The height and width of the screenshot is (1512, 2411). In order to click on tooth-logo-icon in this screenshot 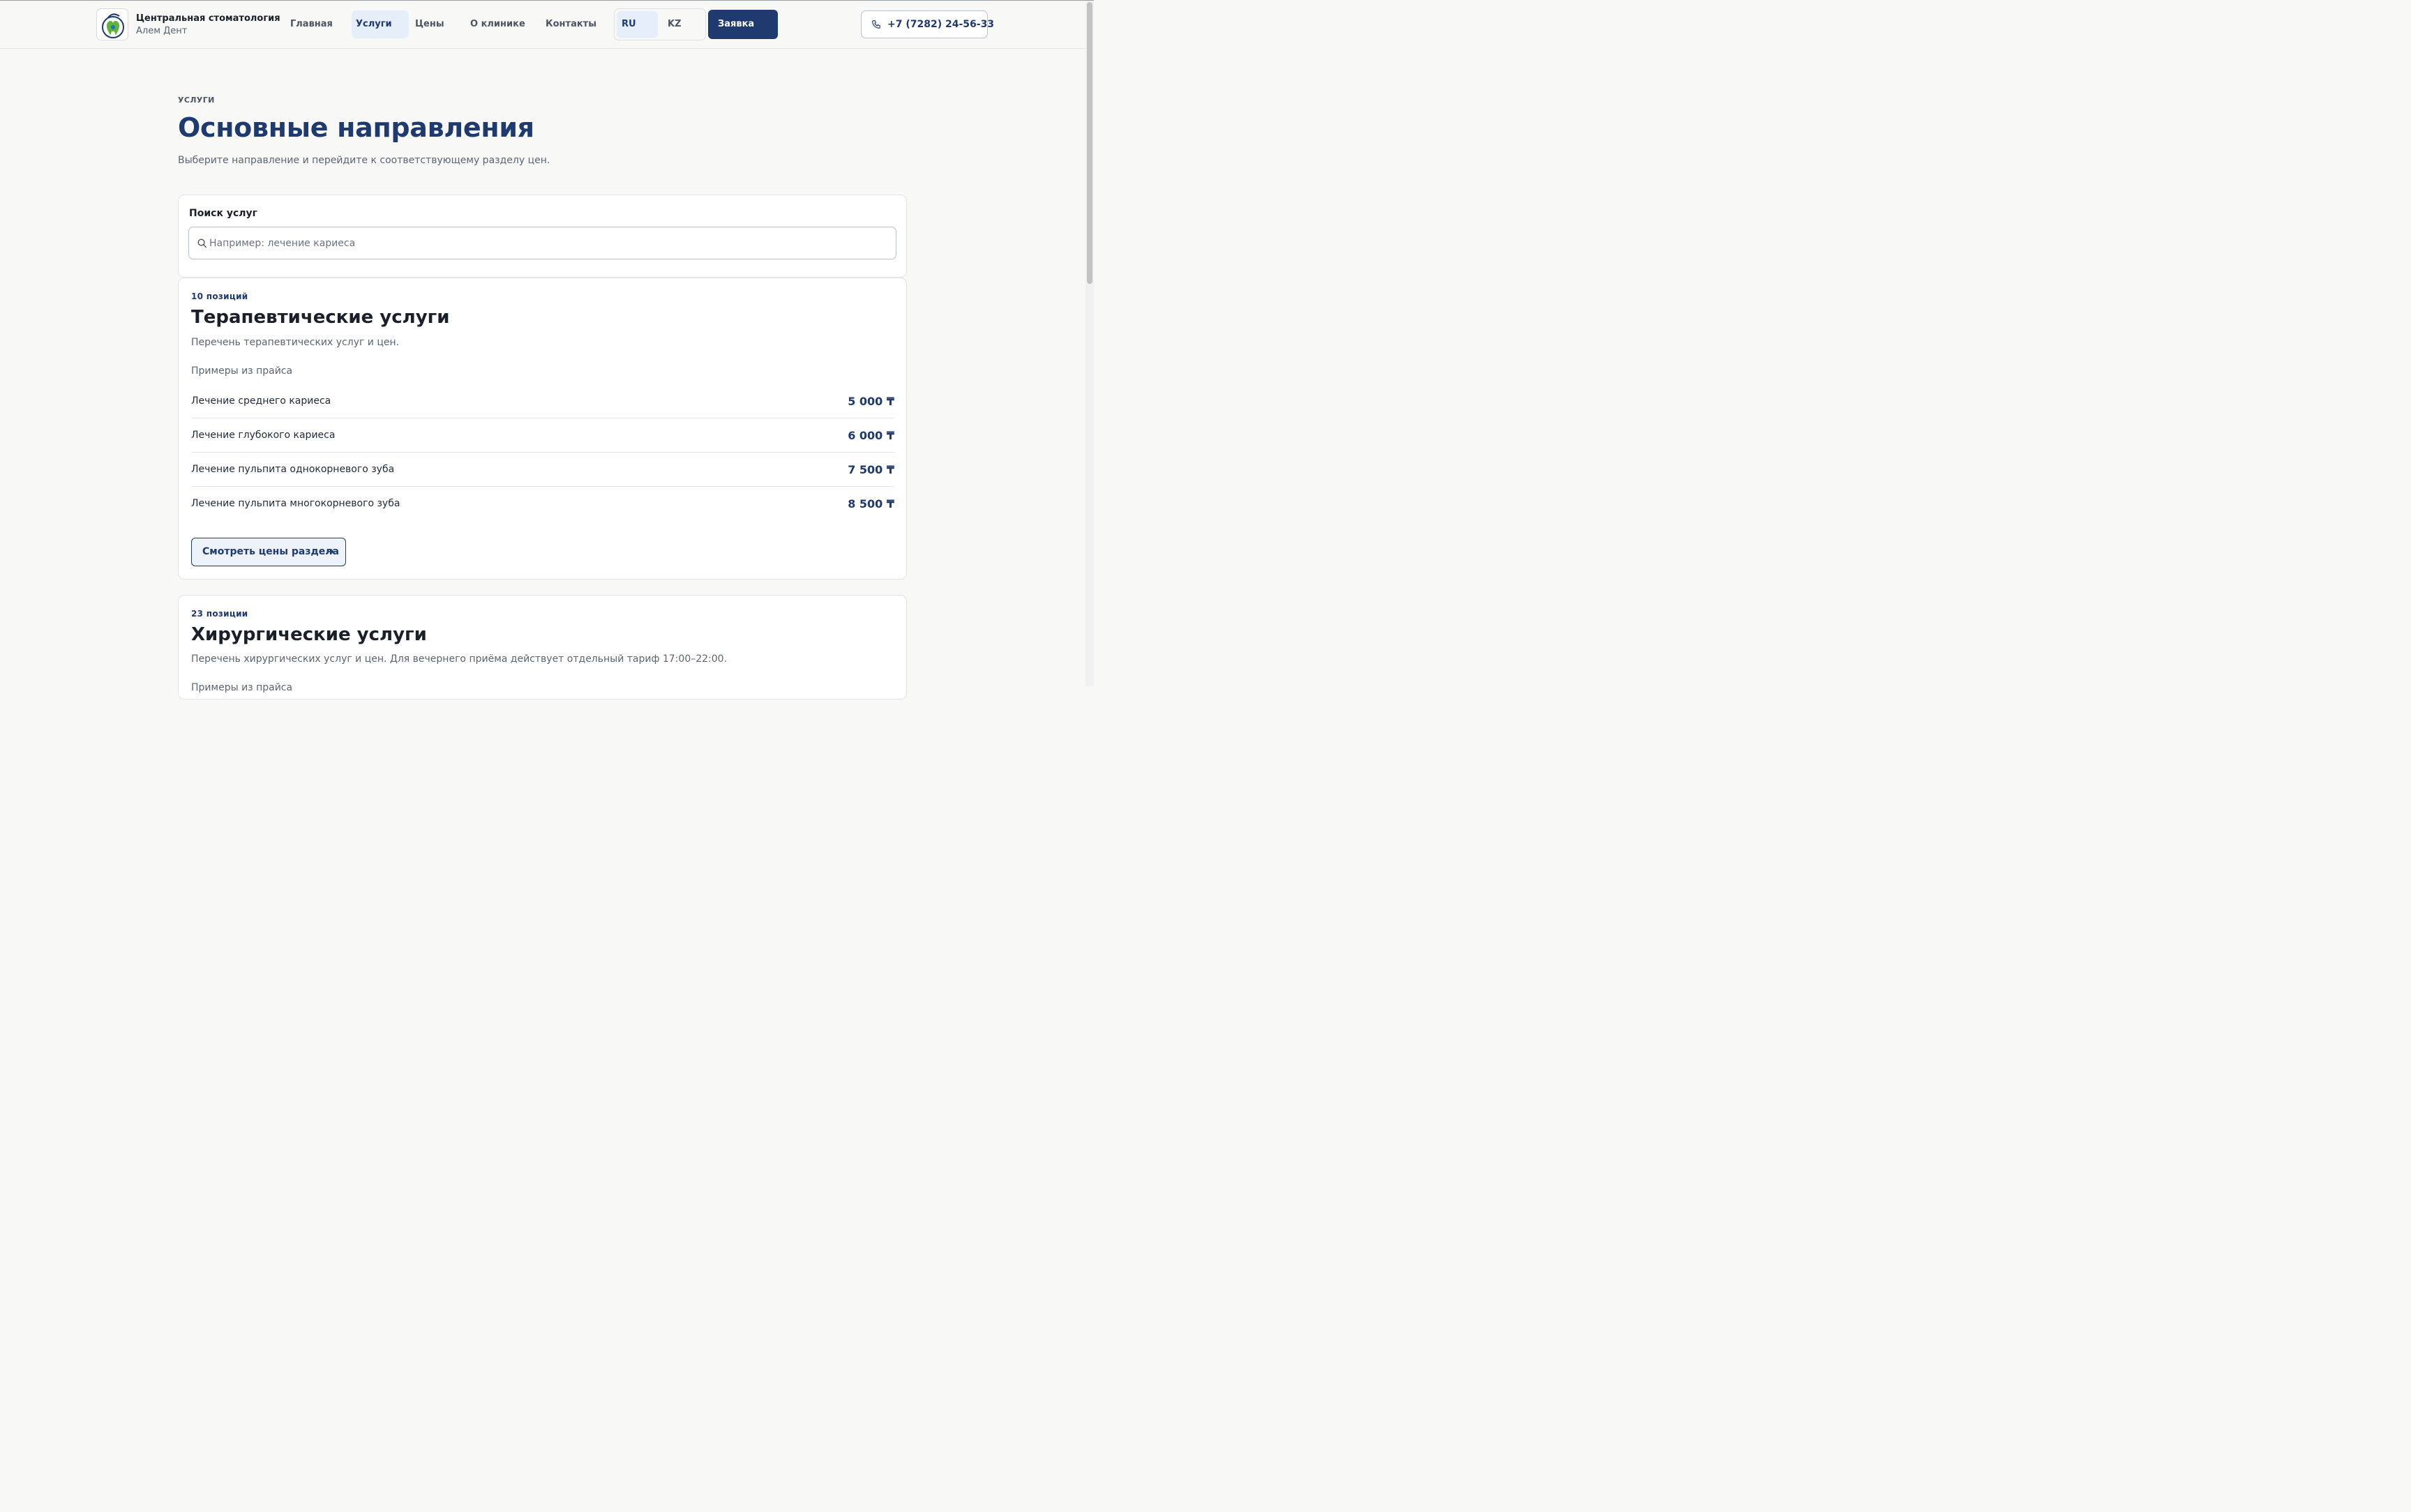, I will do `click(113, 25)`.